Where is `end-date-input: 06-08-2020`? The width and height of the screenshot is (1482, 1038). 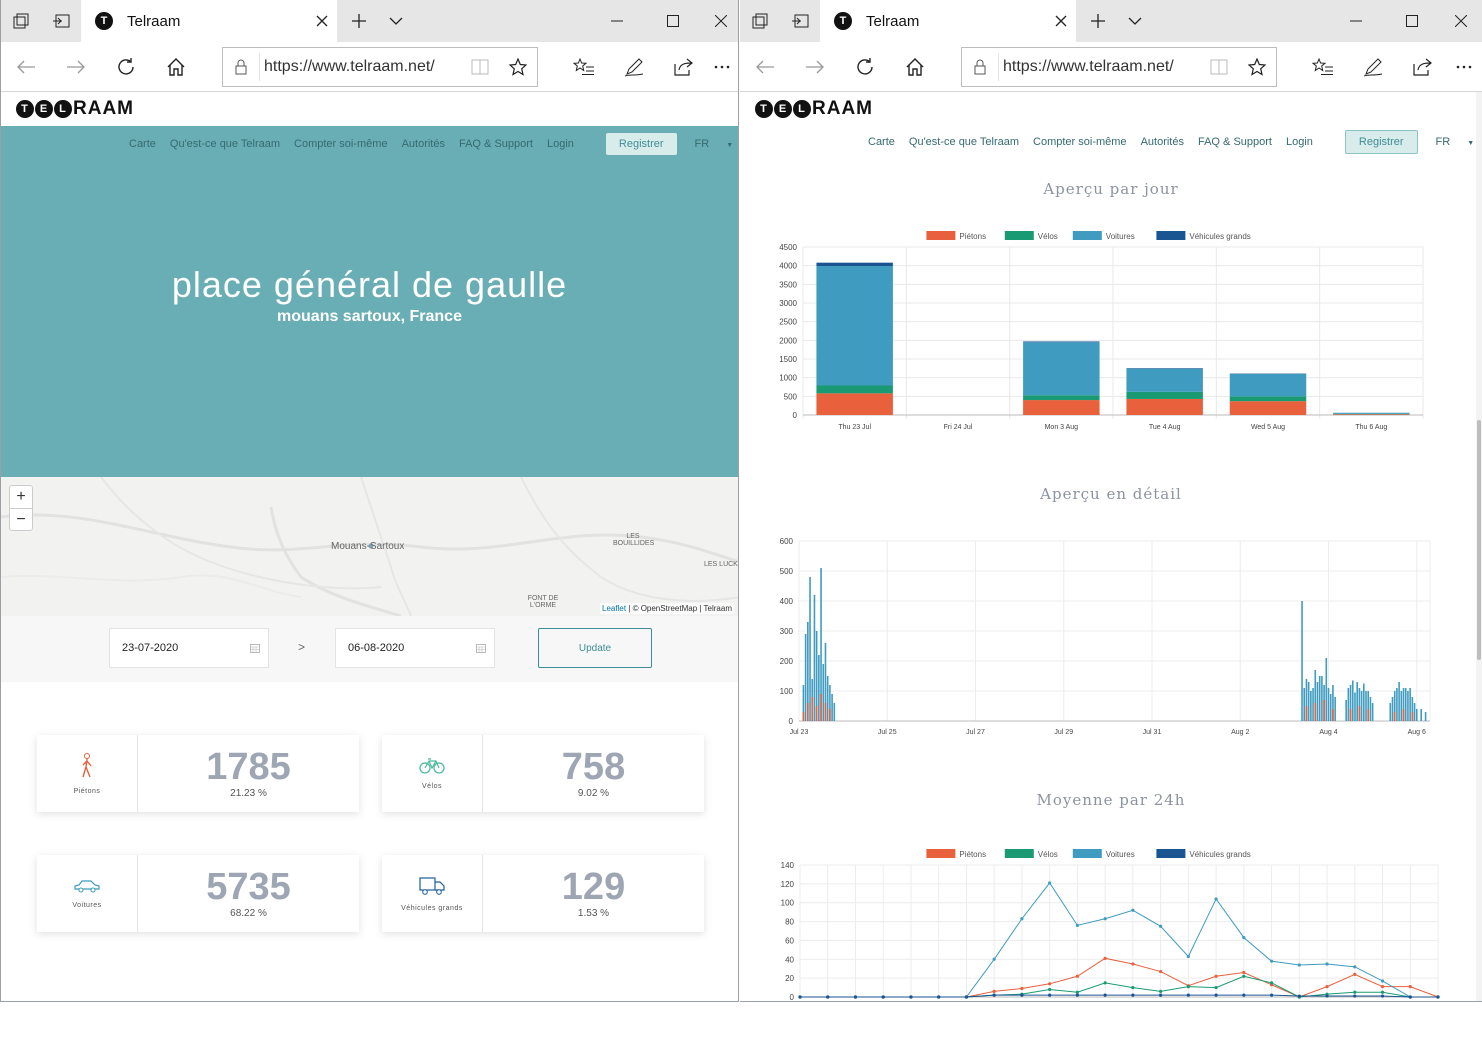 end-date-input: 06-08-2020 is located at coordinates (415, 648).